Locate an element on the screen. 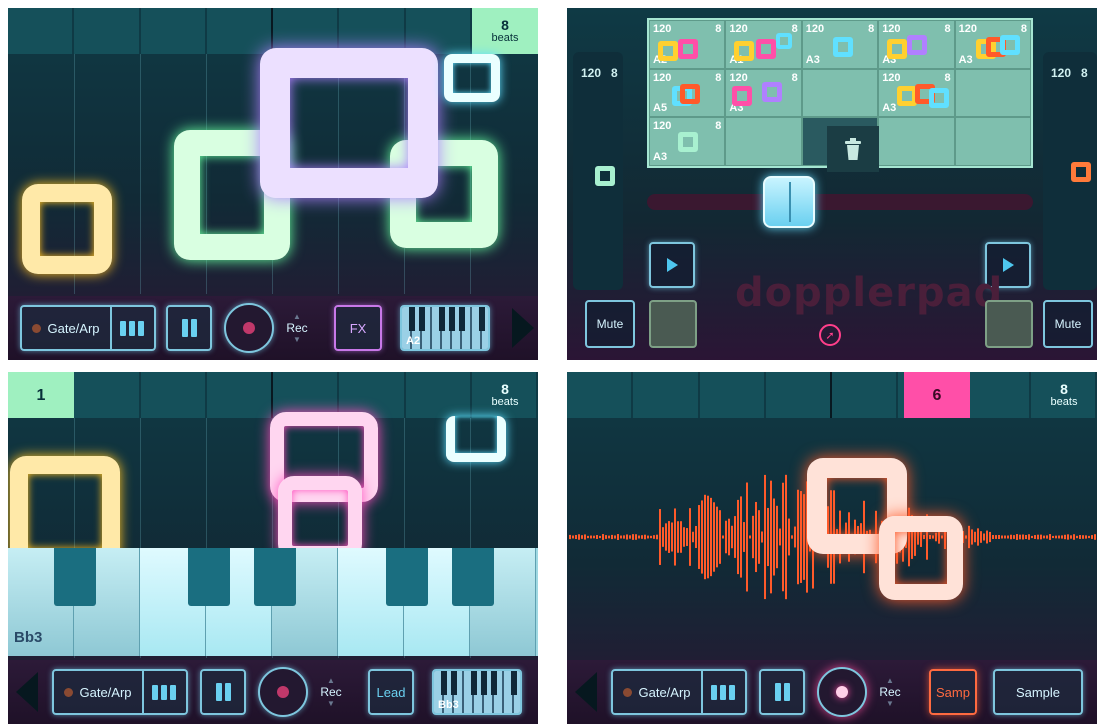 This screenshot has height=724, width=1097. lead-button: Lead is located at coordinates (391, 692).